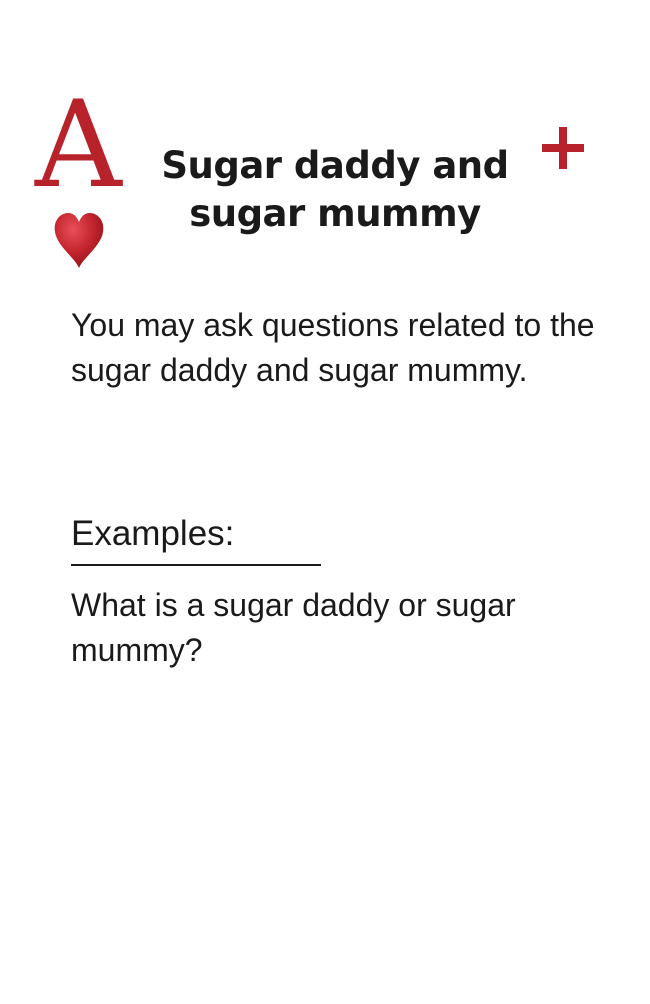  What do you see at coordinates (335, 165) in the screenshot?
I see `card-title-line-1: Sugar daddy and` at bounding box center [335, 165].